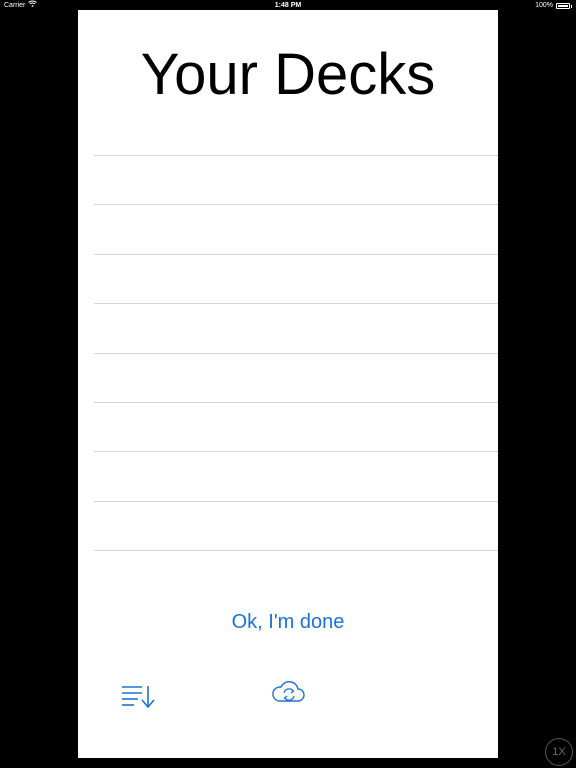  What do you see at coordinates (139, 700) in the screenshot?
I see `sort-descending-icon` at bounding box center [139, 700].